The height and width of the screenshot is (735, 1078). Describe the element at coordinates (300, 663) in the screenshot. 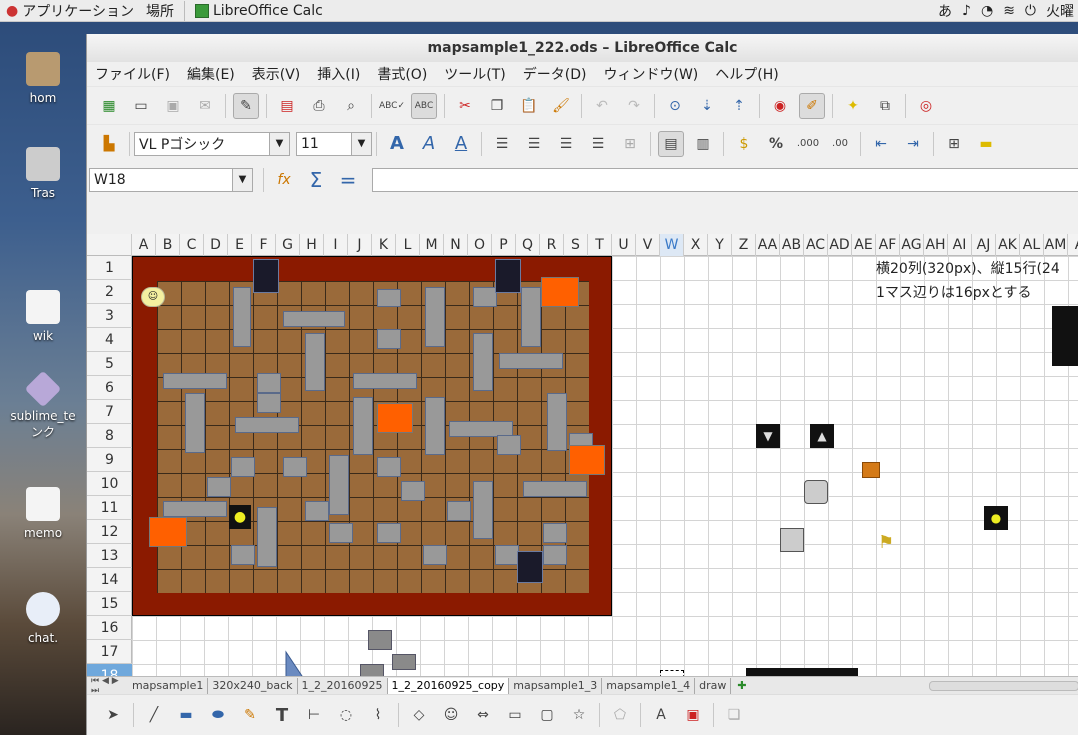

I see `triangle-shape` at that location.